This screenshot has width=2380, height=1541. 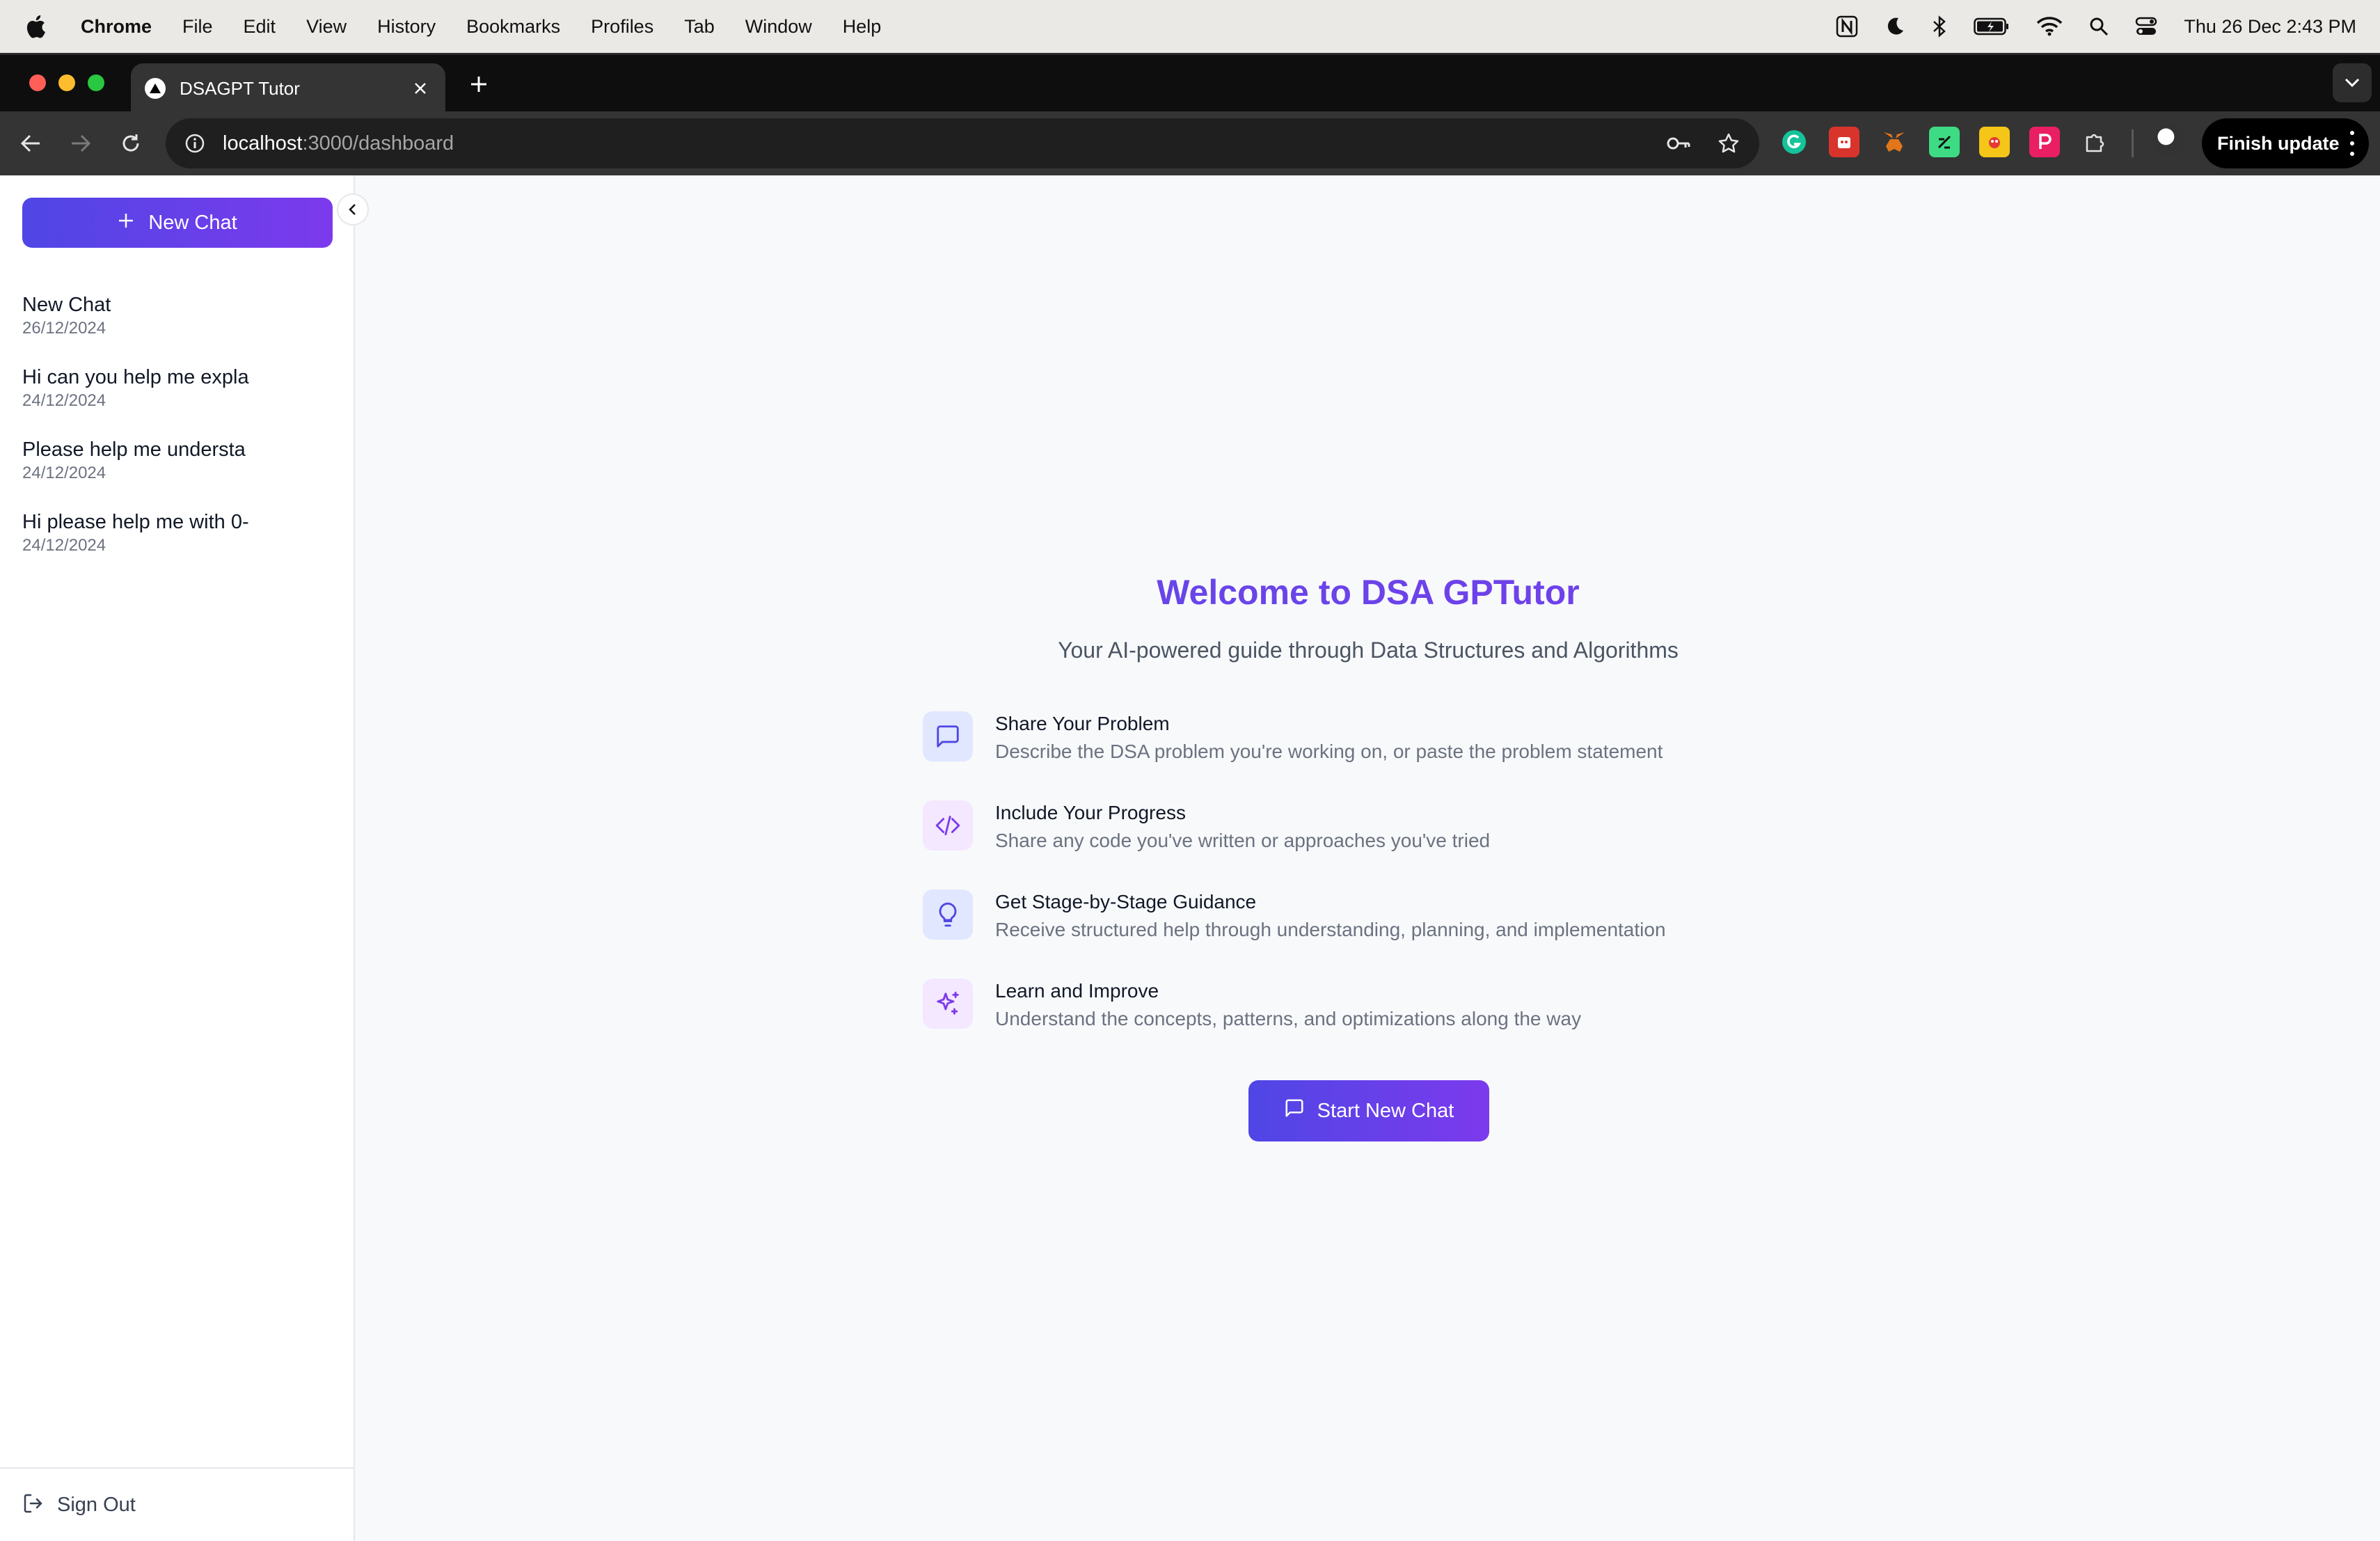 I want to click on tab-close-icon, so click(x=420, y=88).